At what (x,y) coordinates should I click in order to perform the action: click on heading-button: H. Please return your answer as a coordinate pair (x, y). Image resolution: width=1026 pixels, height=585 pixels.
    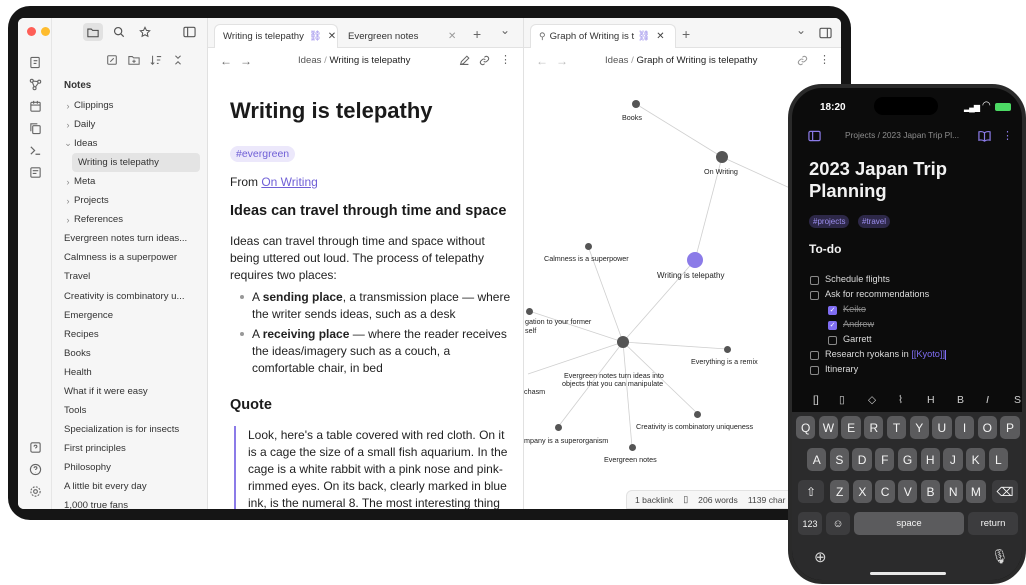
    Looking at the image, I should click on (931, 400).